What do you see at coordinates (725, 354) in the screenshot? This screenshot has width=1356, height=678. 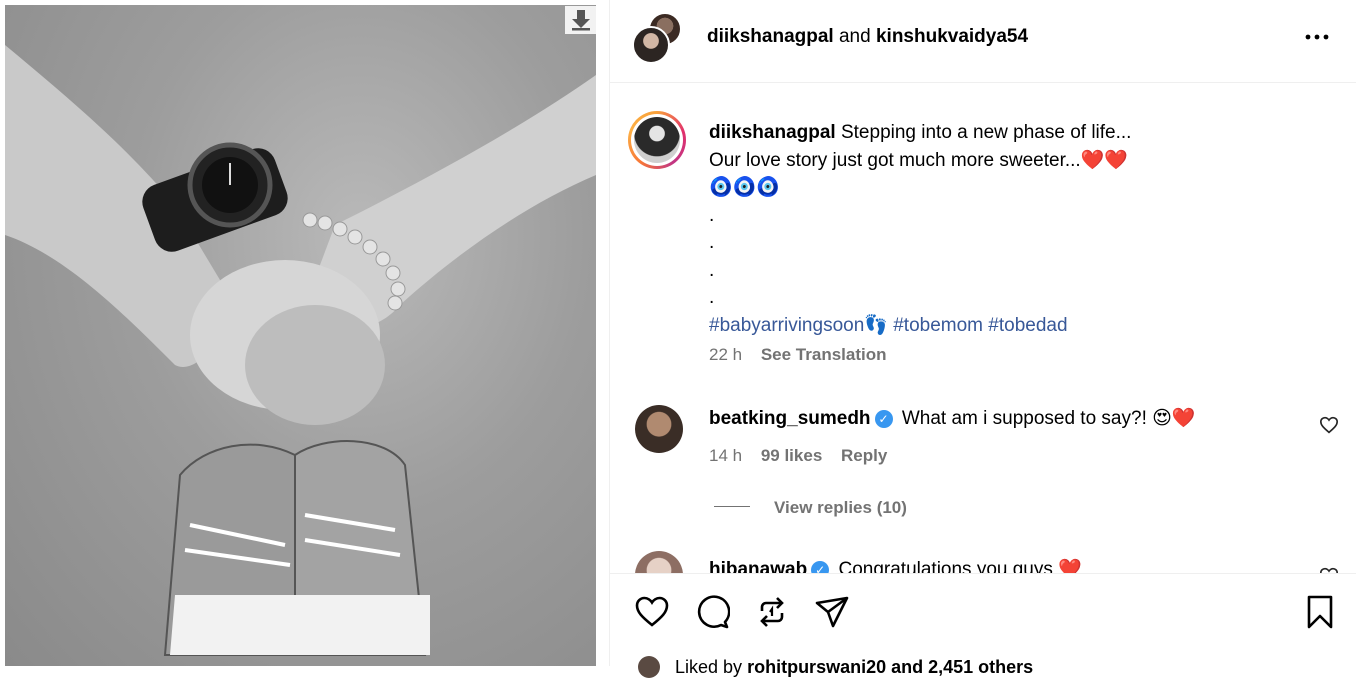 I see `caption-timestamp: 22 h` at bounding box center [725, 354].